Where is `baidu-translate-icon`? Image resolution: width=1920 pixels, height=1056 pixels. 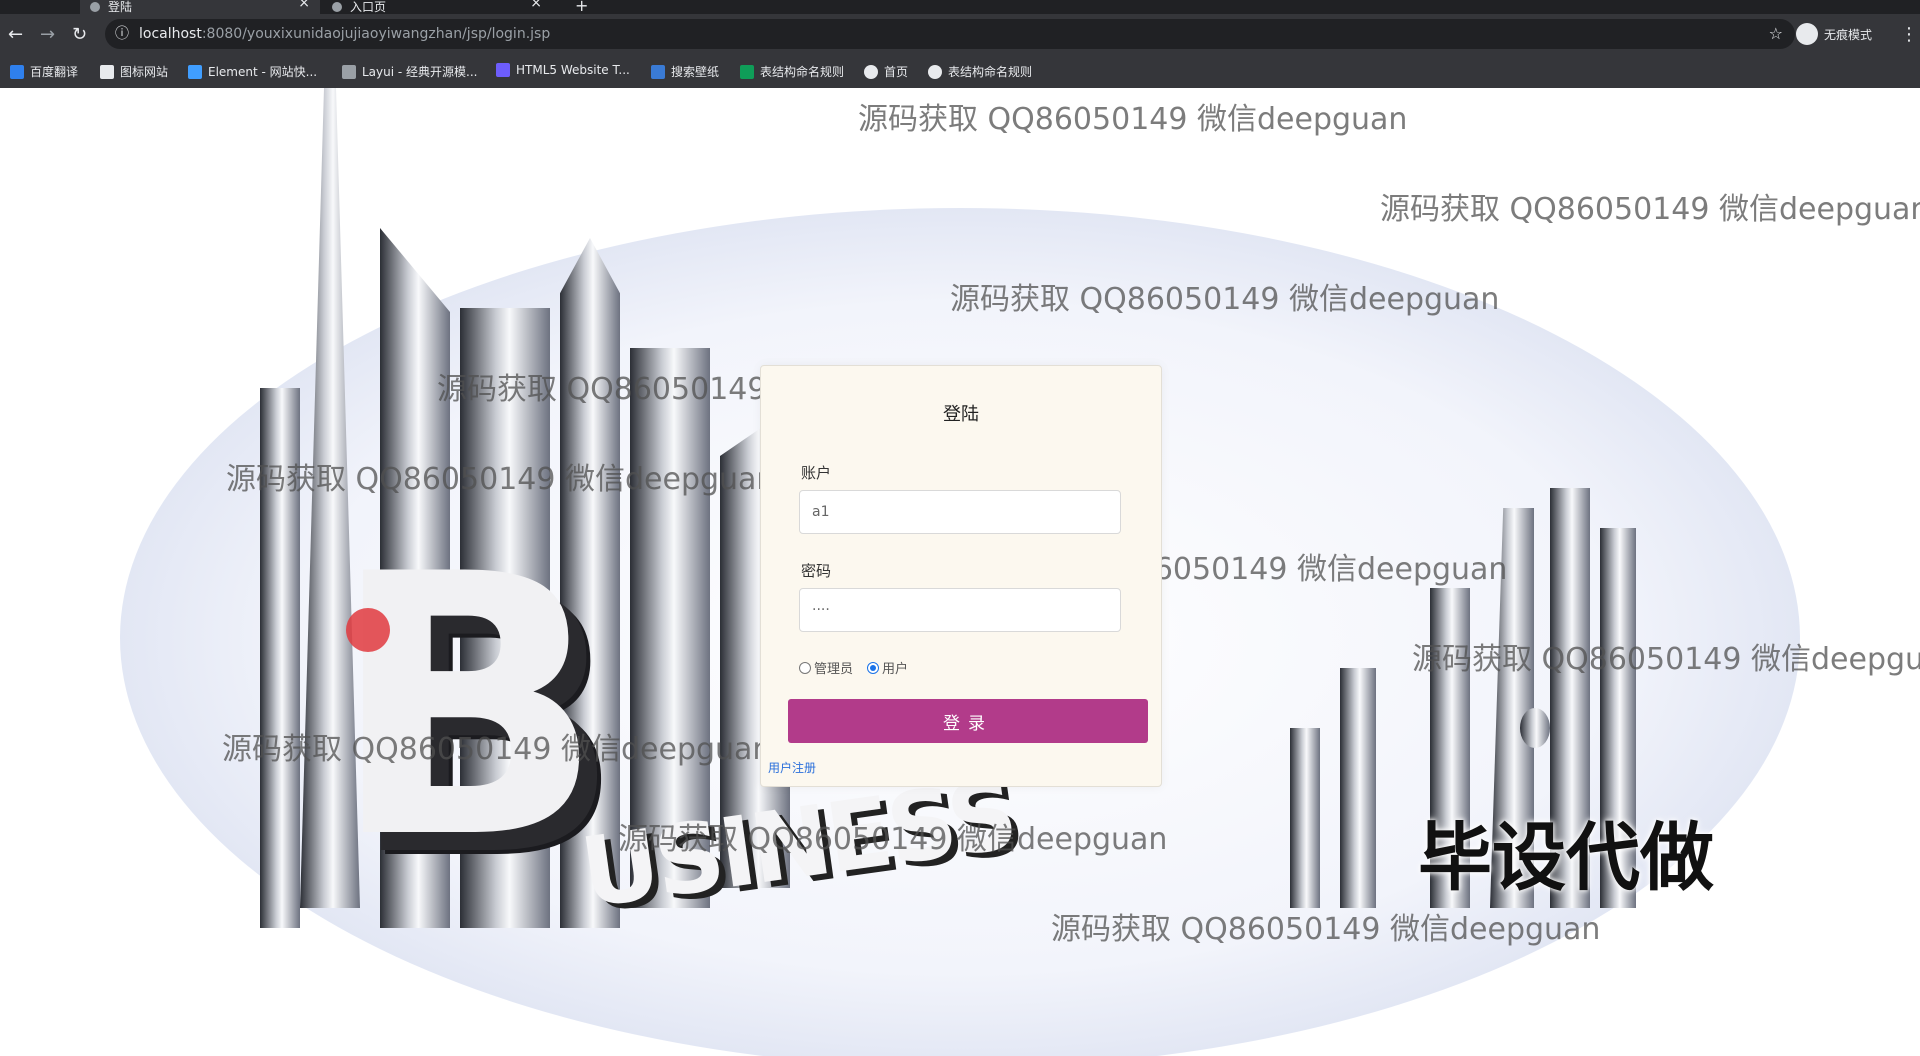
baidu-translate-icon is located at coordinates (17, 71).